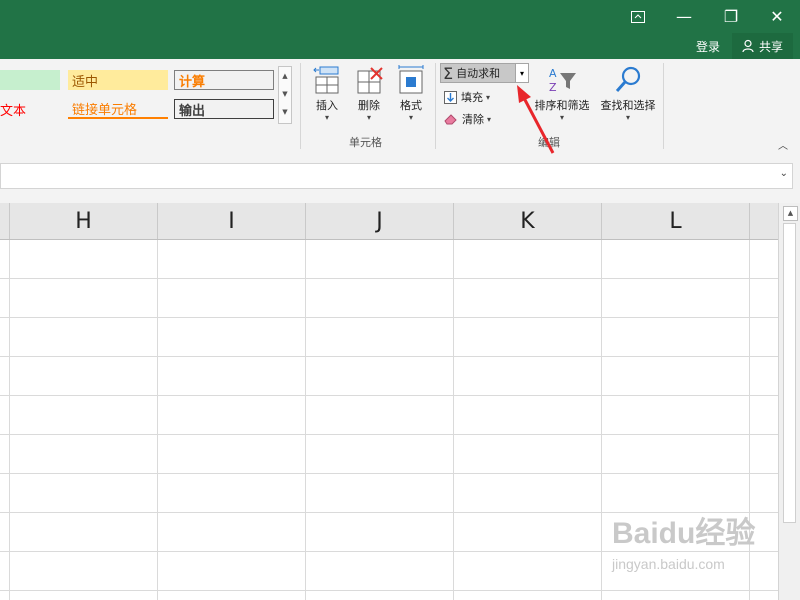 This screenshot has height=600, width=800. What do you see at coordinates (448, 73) in the screenshot?
I see `sigma-icon: Σ` at bounding box center [448, 73].